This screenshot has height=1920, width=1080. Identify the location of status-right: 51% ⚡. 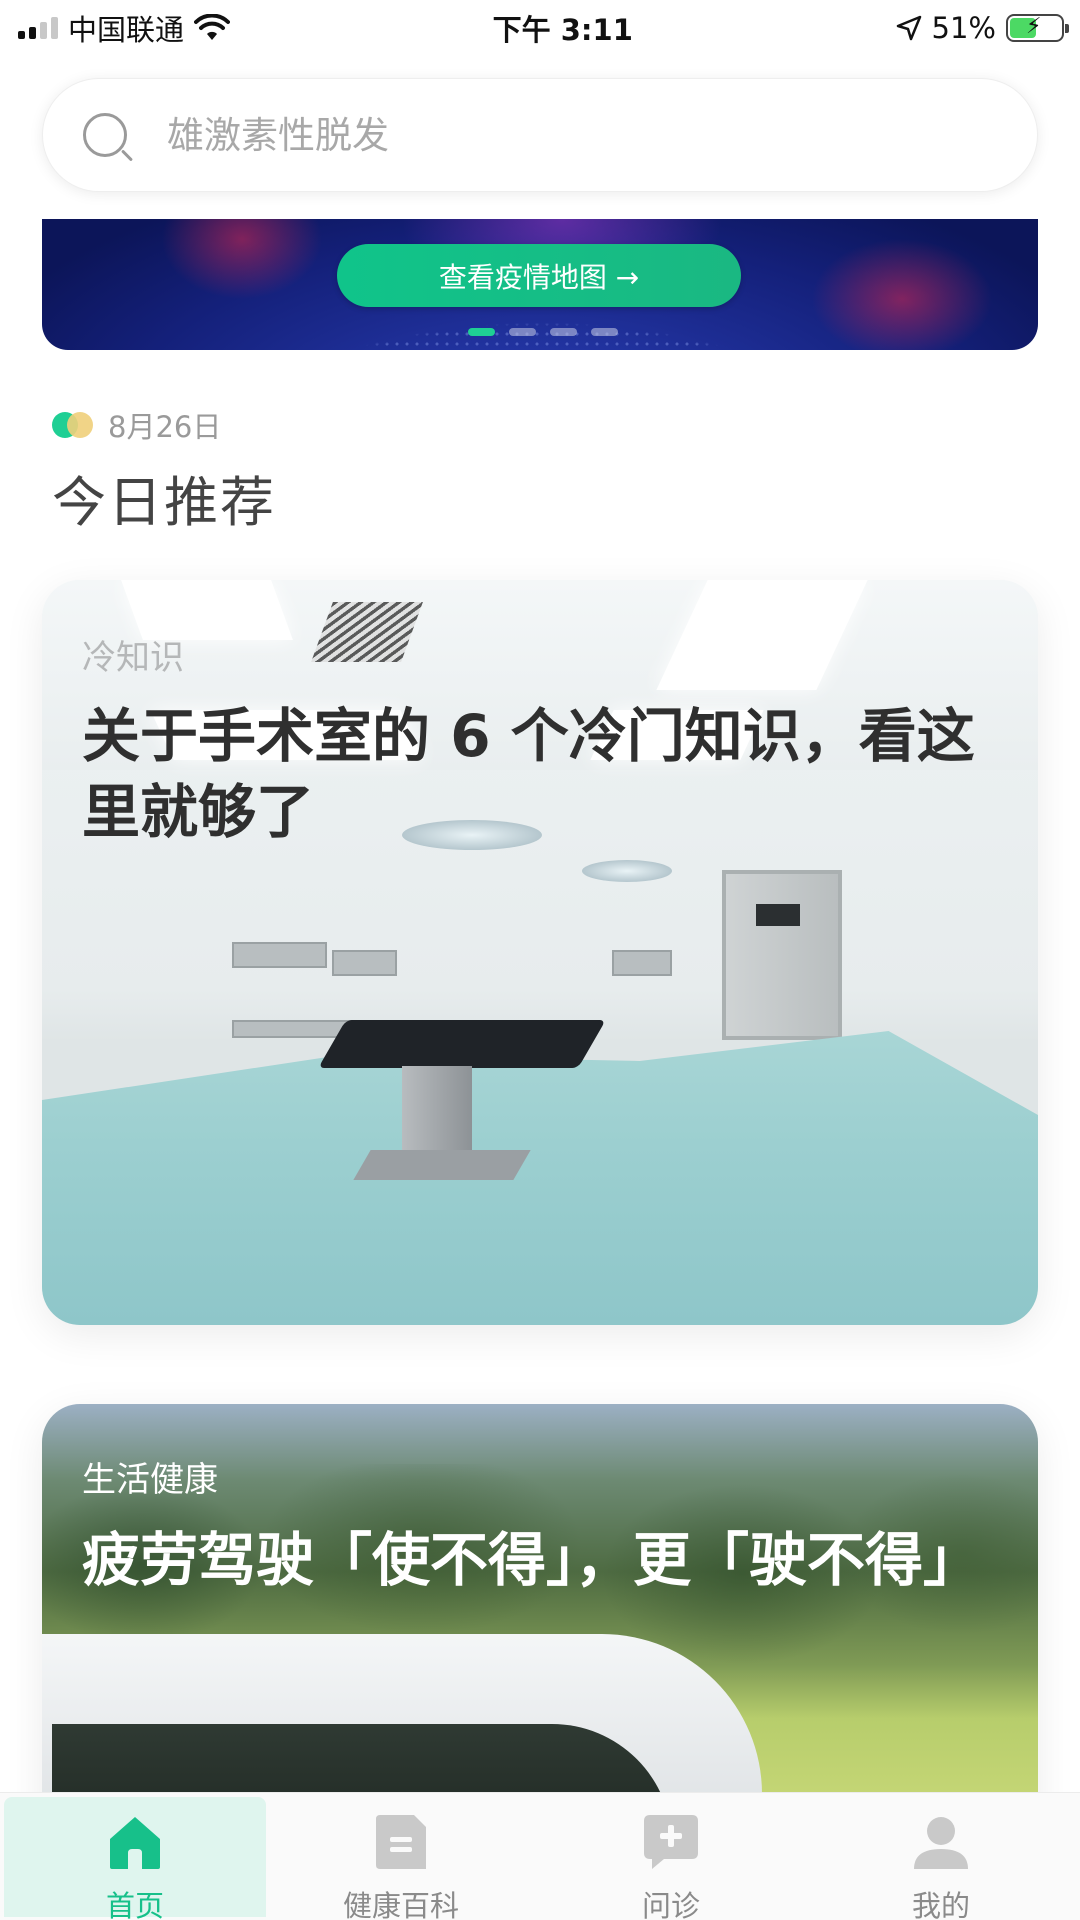
(982, 28).